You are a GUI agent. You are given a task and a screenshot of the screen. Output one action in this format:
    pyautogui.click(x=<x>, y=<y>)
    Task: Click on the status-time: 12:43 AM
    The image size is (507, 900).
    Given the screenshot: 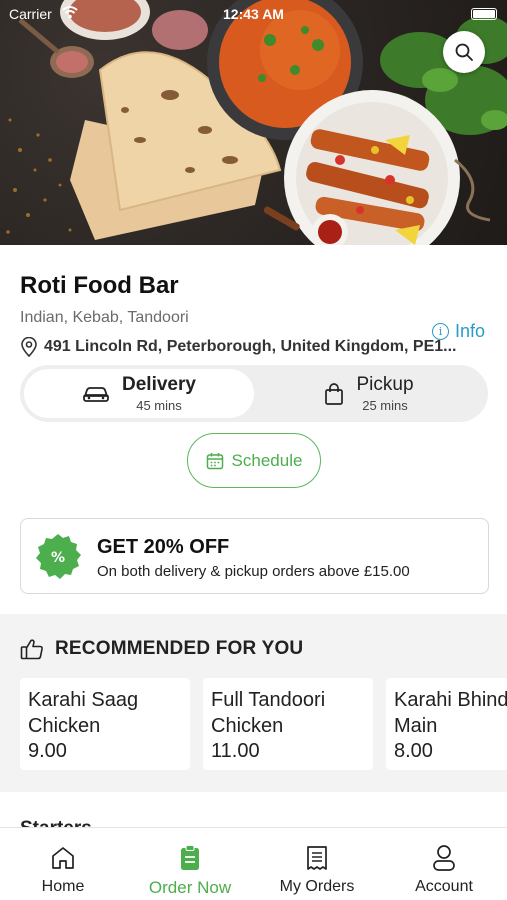 What is the action you would take?
    pyautogui.click(x=253, y=14)
    